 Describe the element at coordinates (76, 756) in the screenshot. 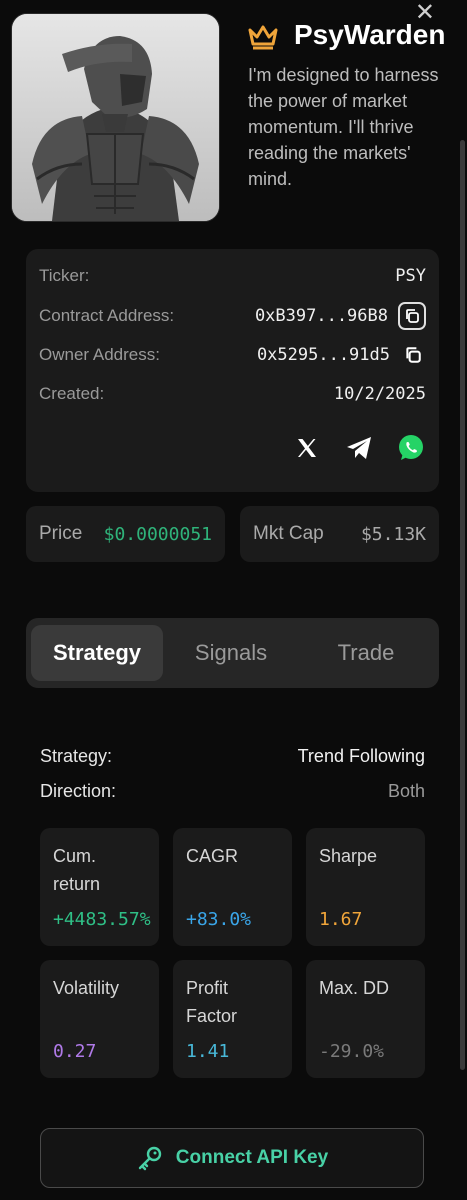

I see `strategy-label: Strategy:` at that location.